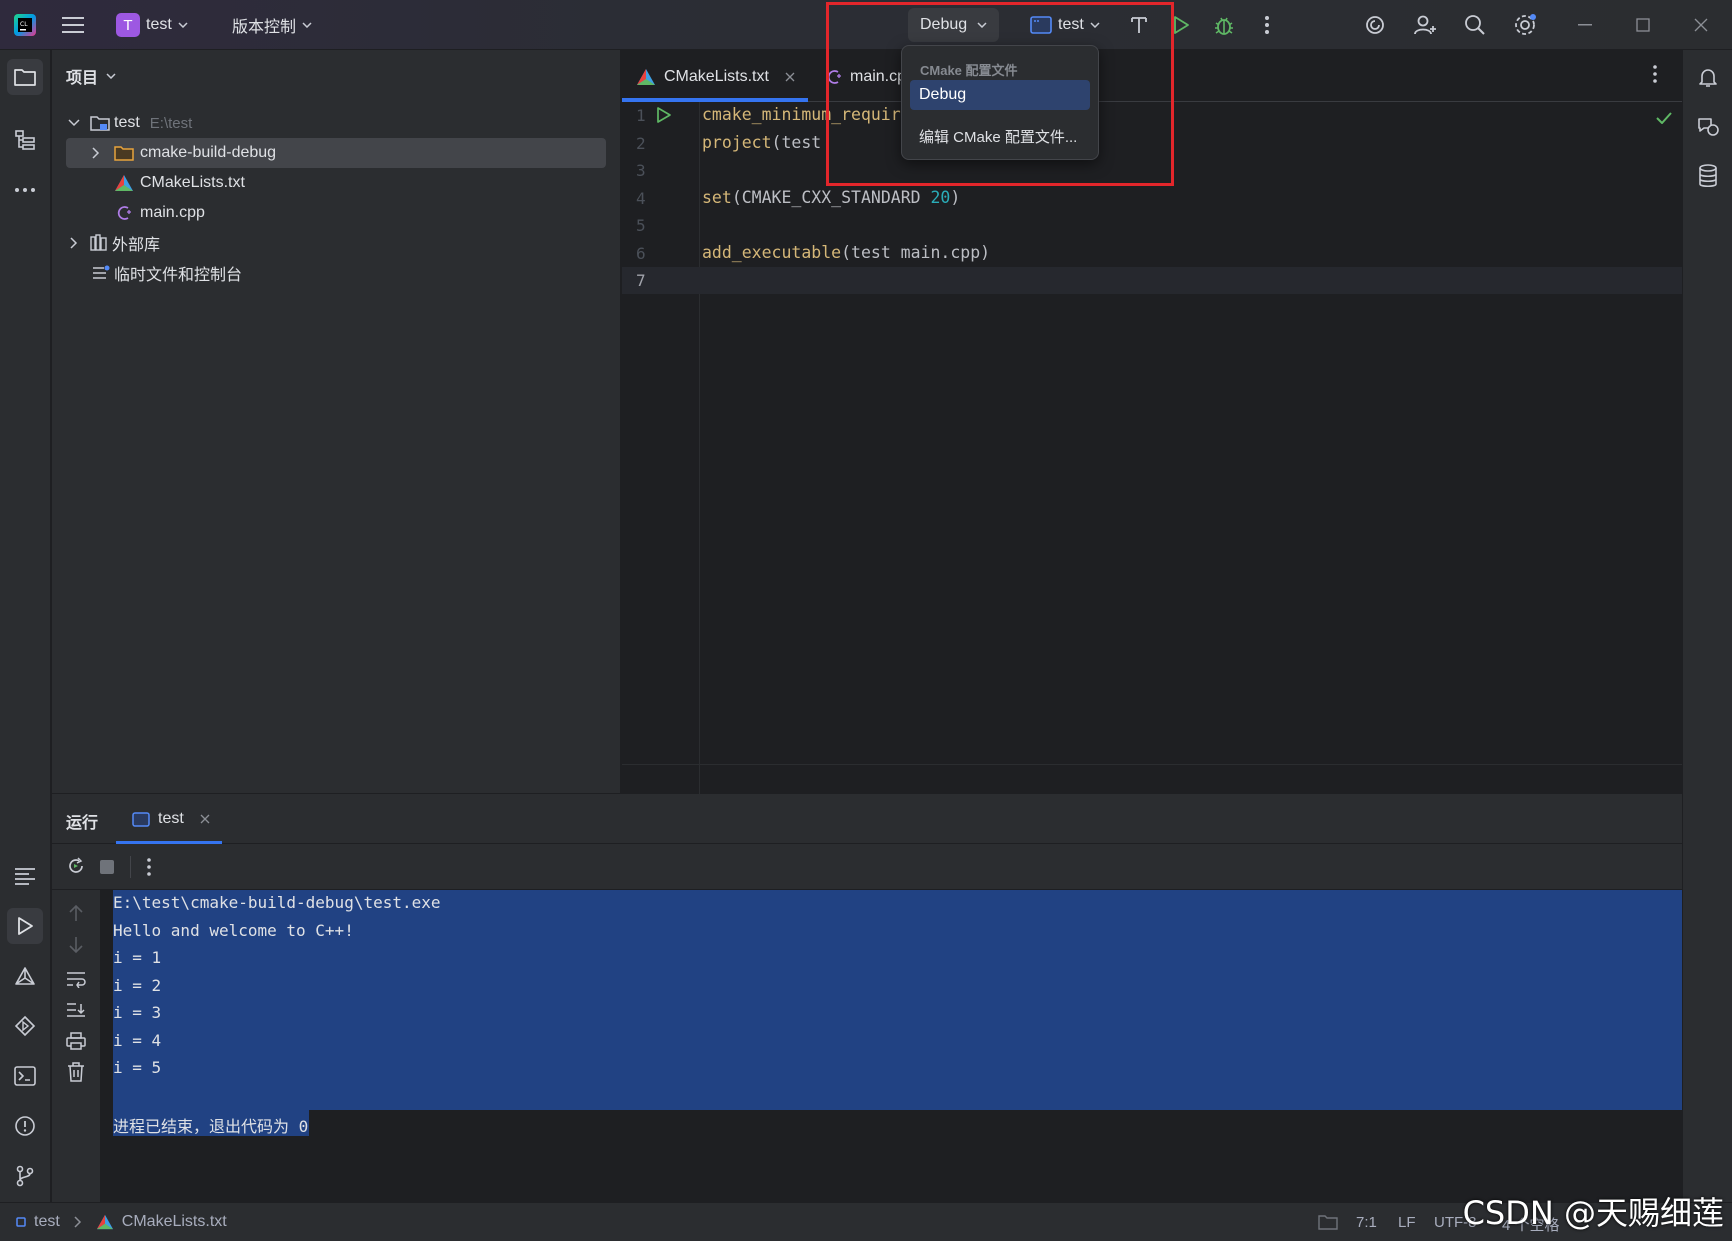 Image resolution: width=1732 pixels, height=1241 pixels. Describe the element at coordinates (641, 198) in the screenshot. I see `line-number: 4` at that location.